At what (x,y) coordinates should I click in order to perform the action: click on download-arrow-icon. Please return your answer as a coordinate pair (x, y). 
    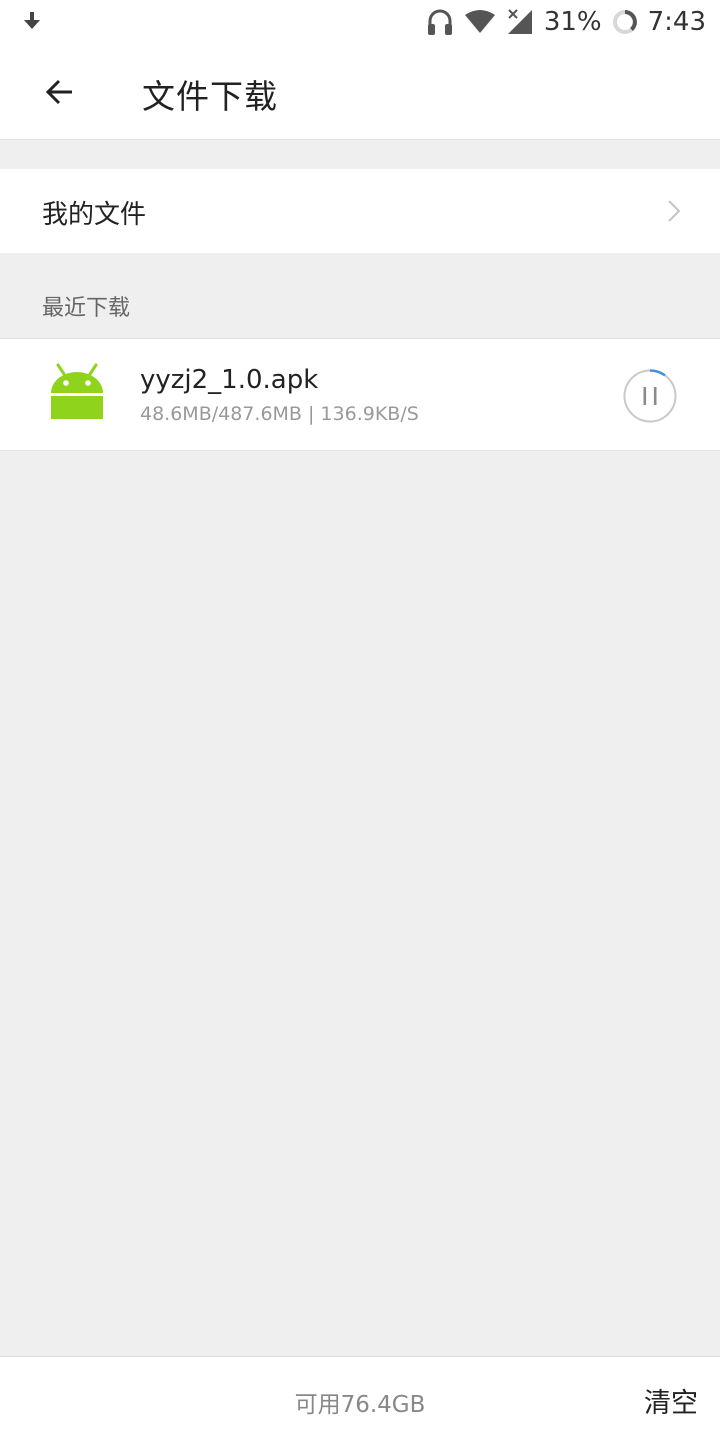
    Looking at the image, I should click on (32, 23).